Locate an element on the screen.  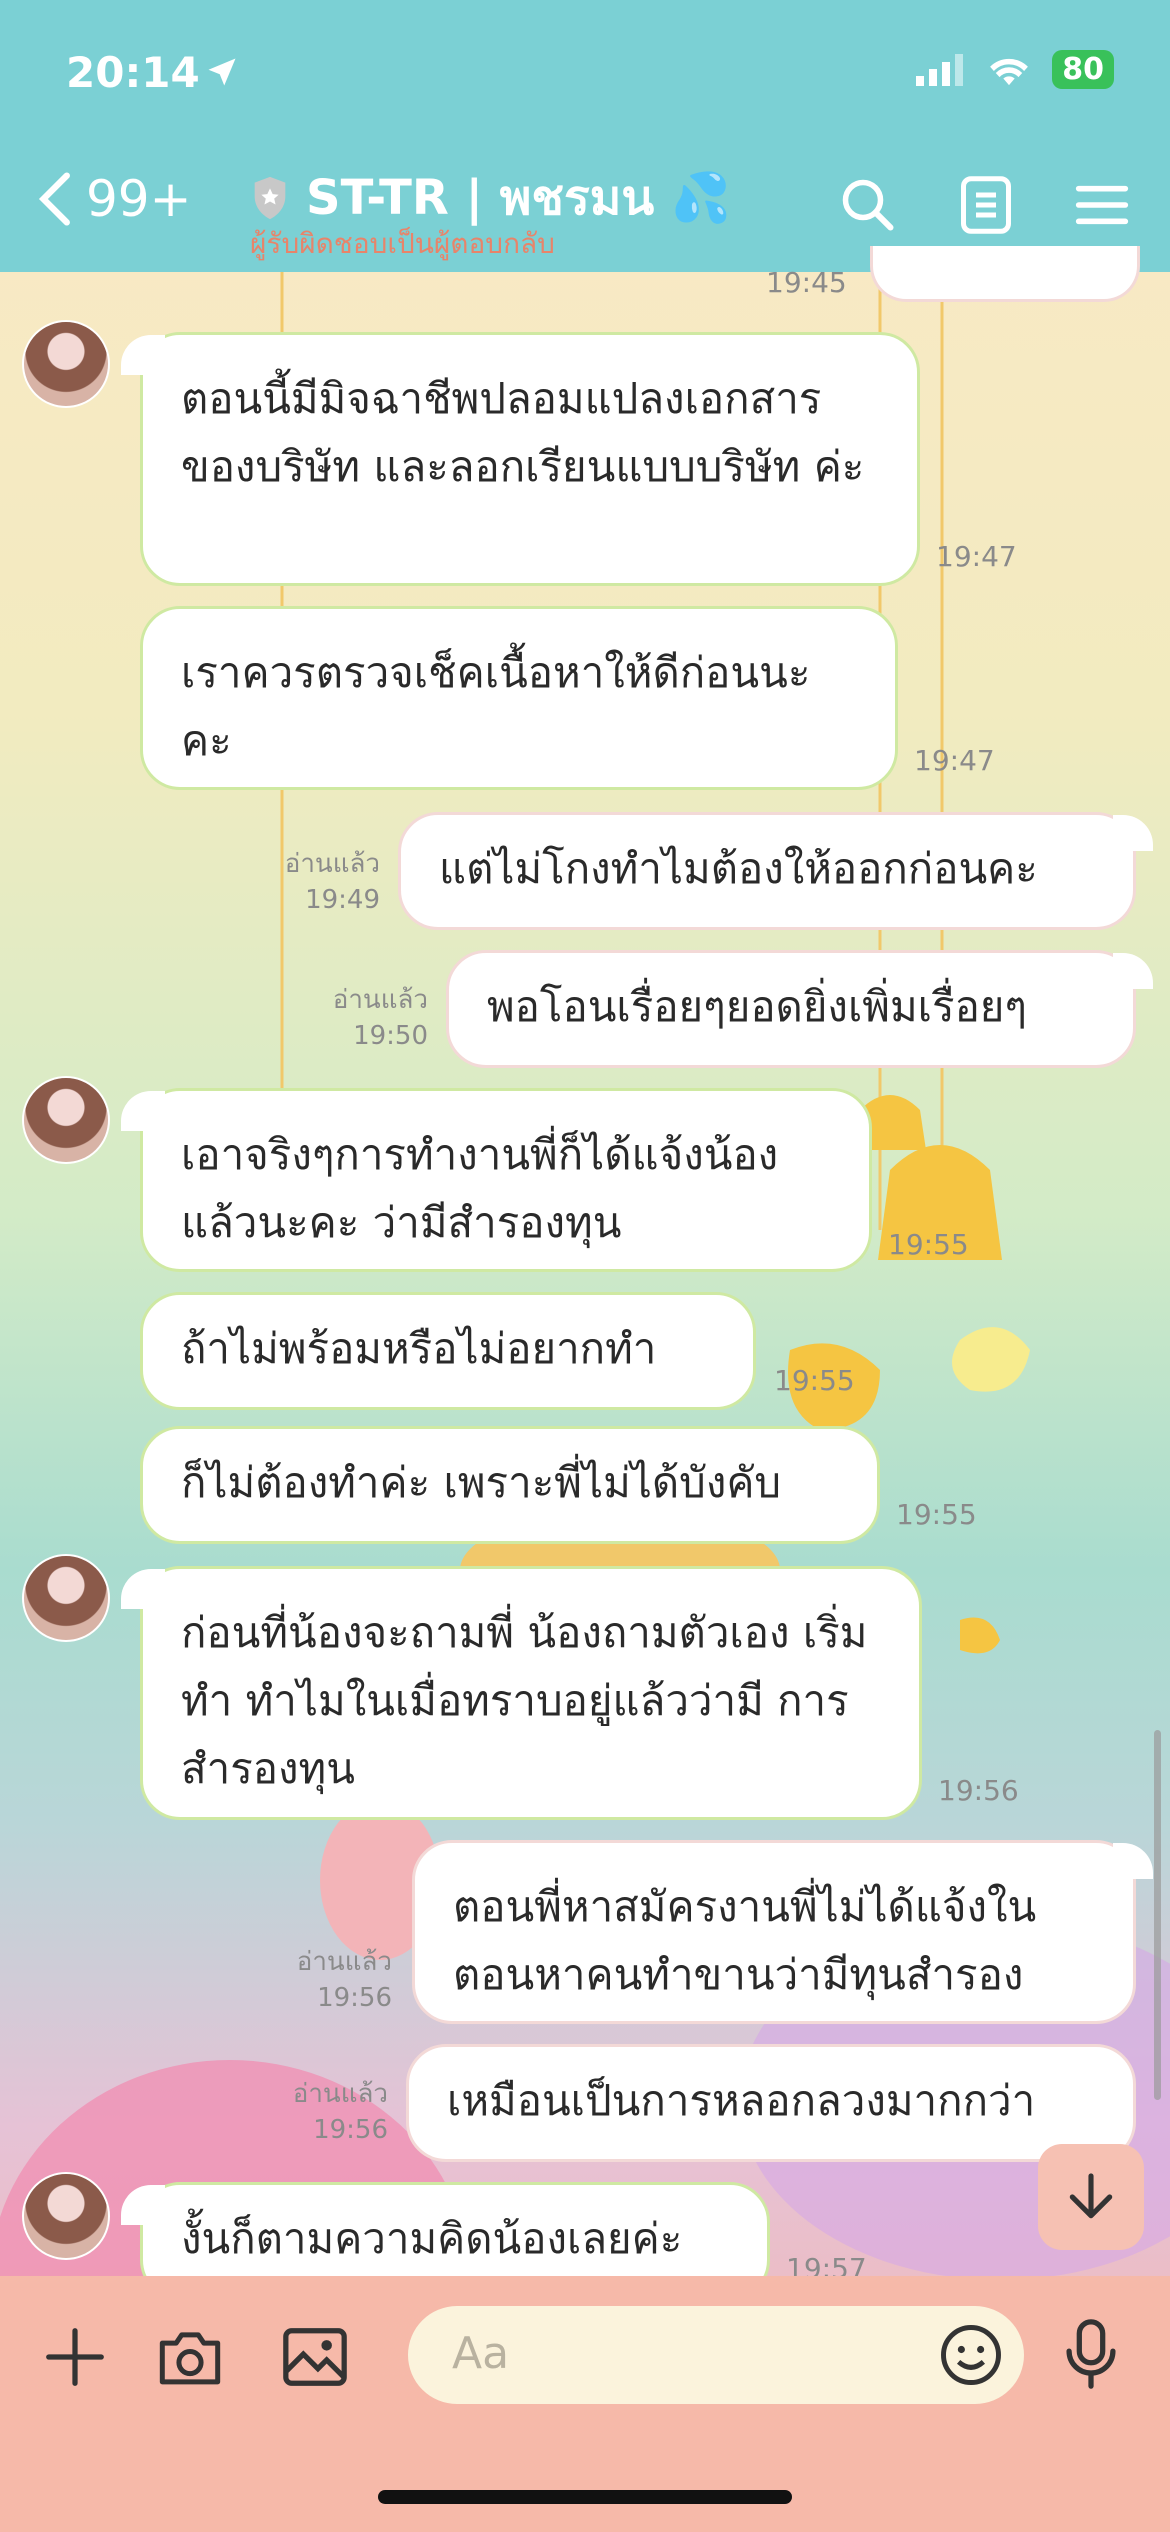
message-text: งั้นก็ตามความคิดน้องเลยค่ะ is located at coordinates (432, 2238).